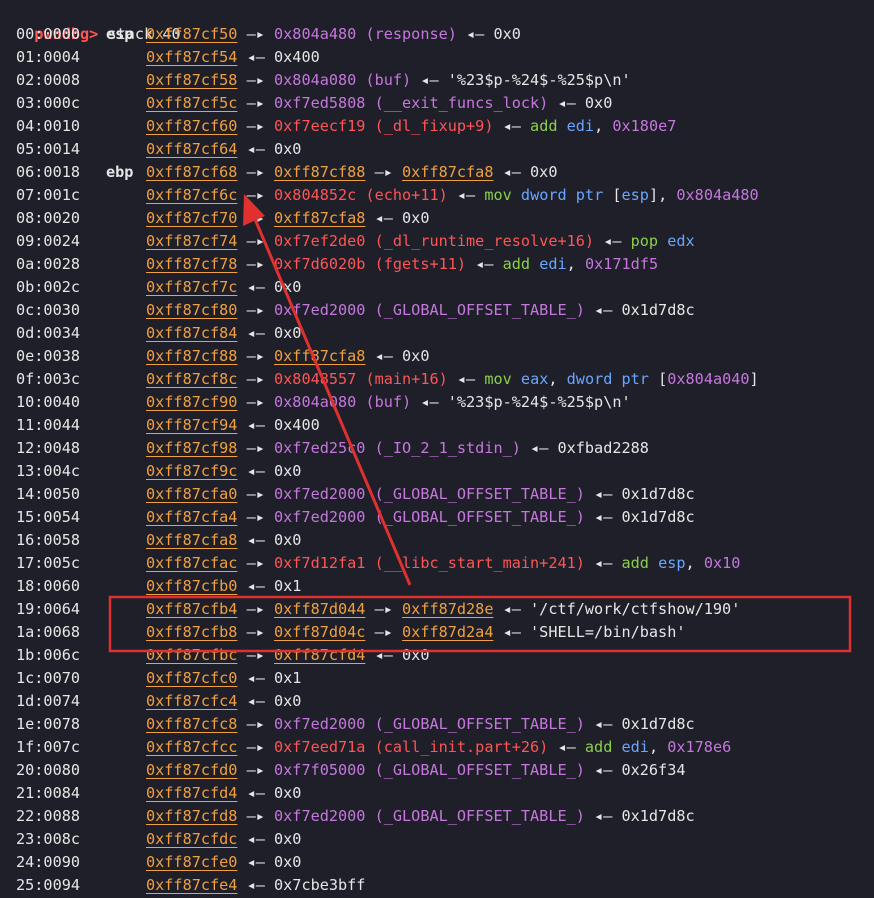 The height and width of the screenshot is (898, 874). What do you see at coordinates (192, 678) in the screenshot?
I see `stack-address: 0xff87cfc0` at bounding box center [192, 678].